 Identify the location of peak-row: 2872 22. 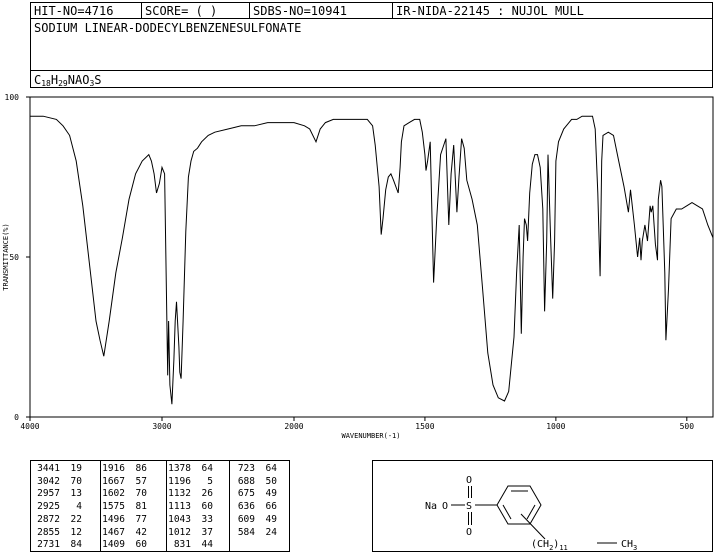
(59, 520).